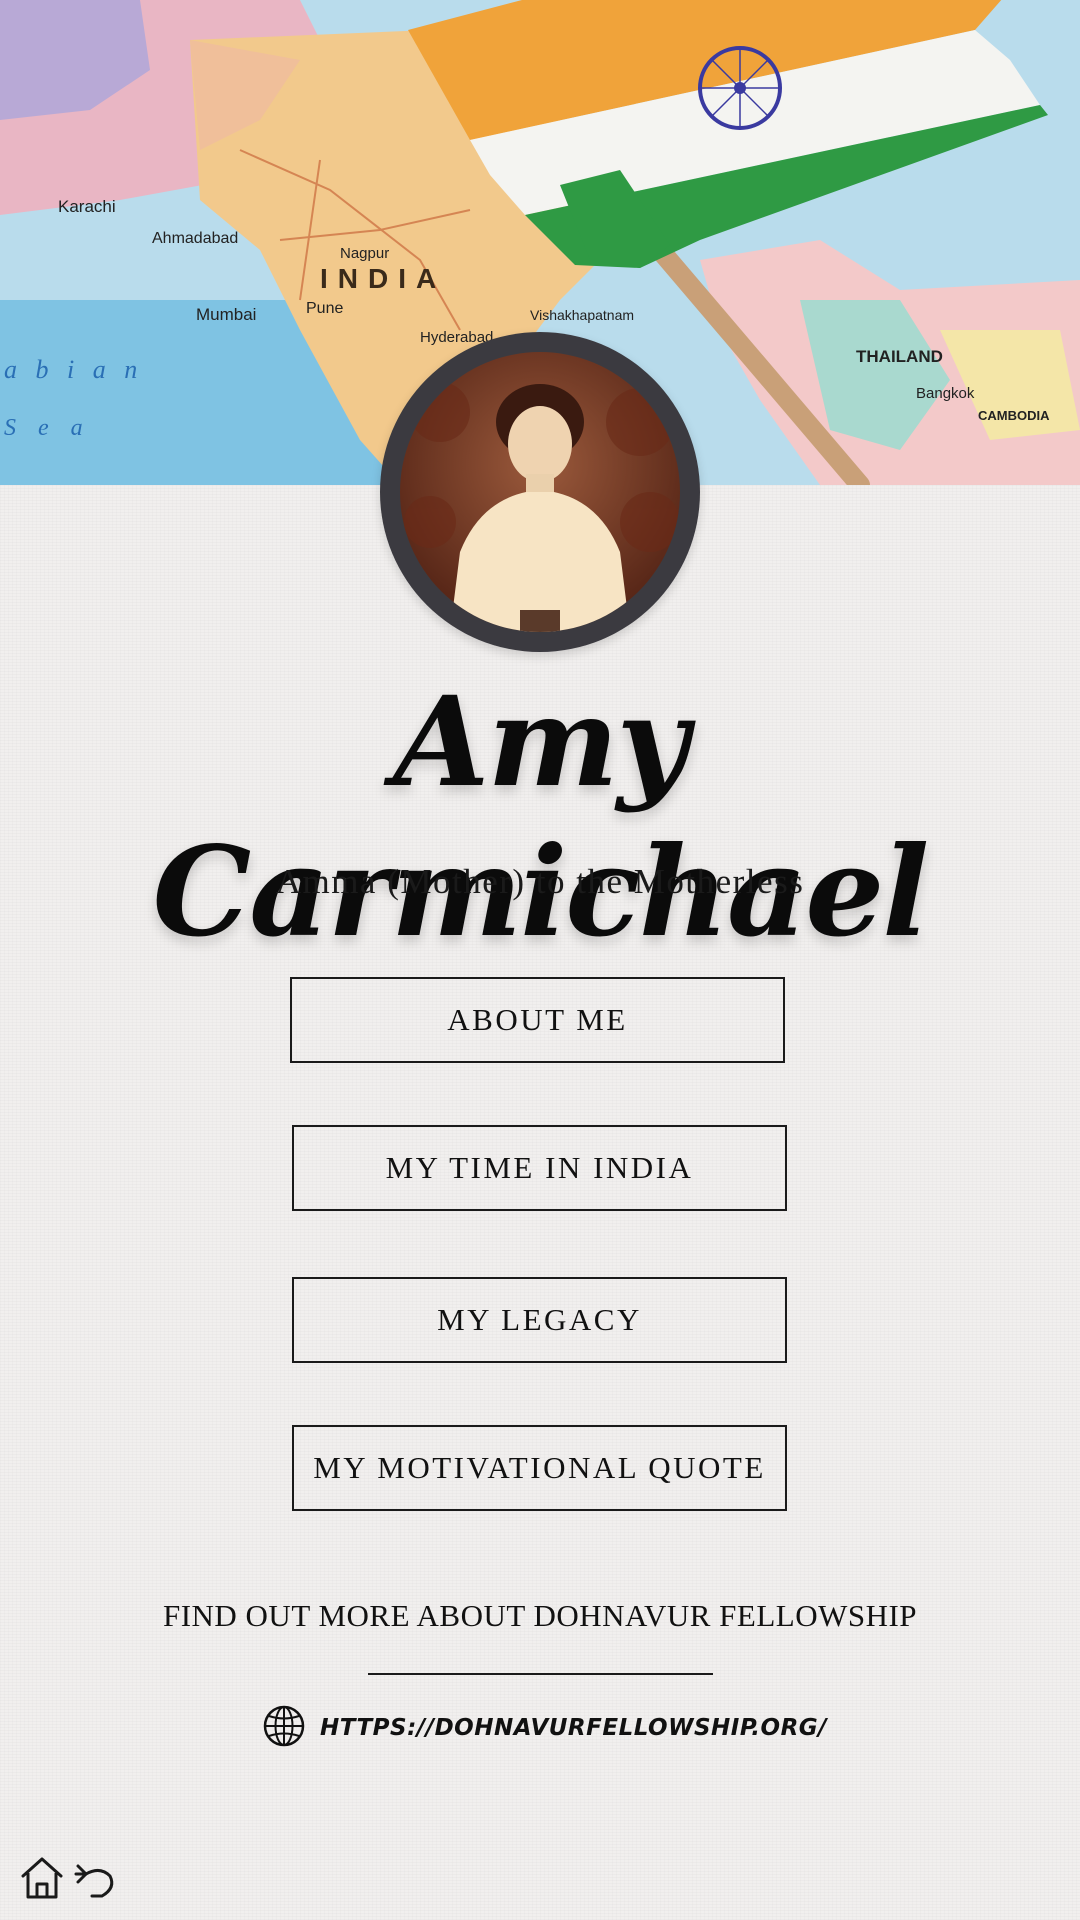 This screenshot has height=1920, width=1080. I want to click on back-arrow-icon, so click(96, 1878).